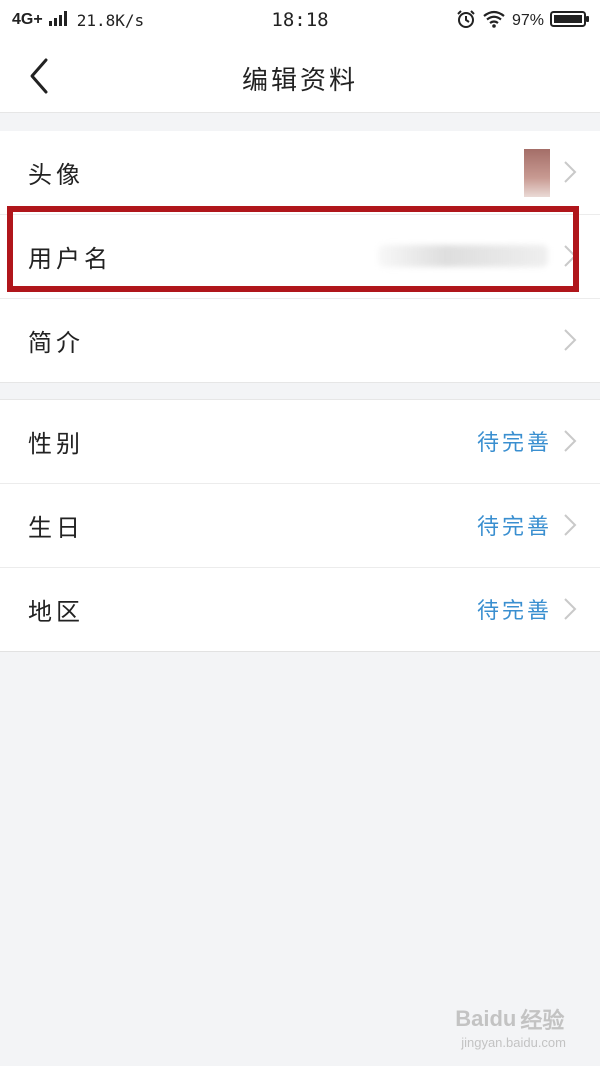 Image resolution: width=600 pixels, height=1066 pixels. Describe the element at coordinates (570, 21) in the screenshot. I see `battery-icon` at that location.